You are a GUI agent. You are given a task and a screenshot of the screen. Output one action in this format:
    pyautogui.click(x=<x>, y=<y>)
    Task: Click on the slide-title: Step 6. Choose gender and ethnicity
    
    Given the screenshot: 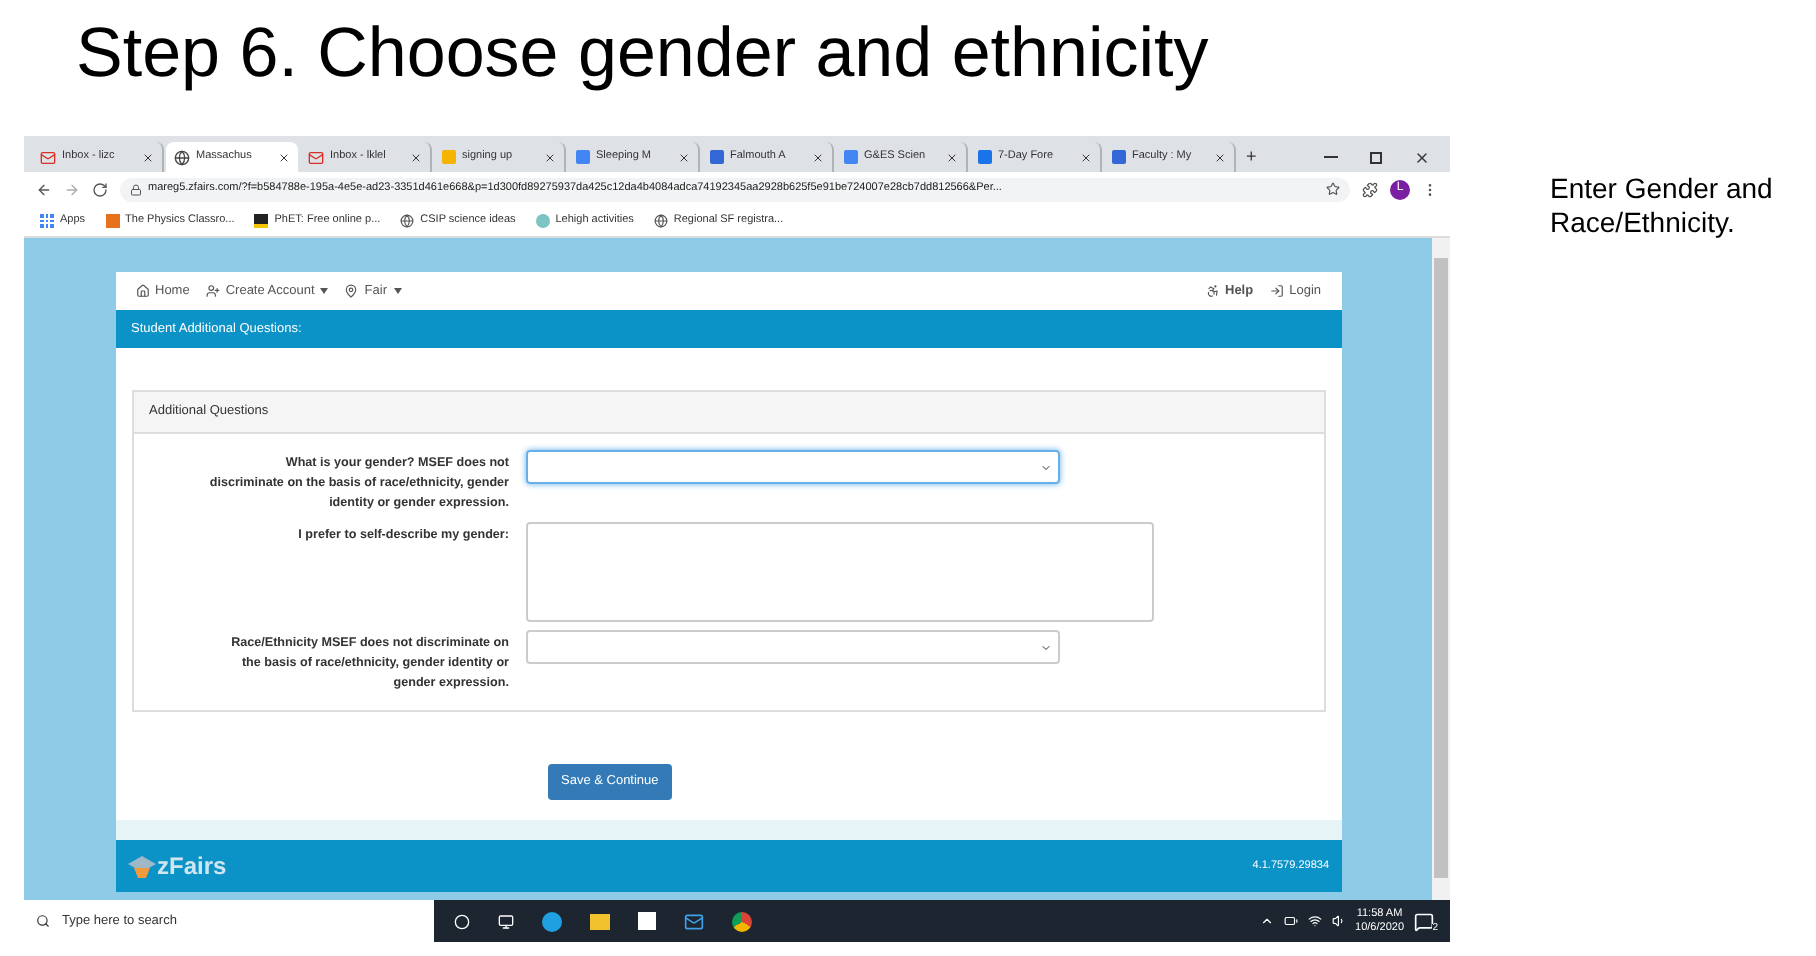 What is the action you would take?
    pyautogui.click(x=642, y=54)
    